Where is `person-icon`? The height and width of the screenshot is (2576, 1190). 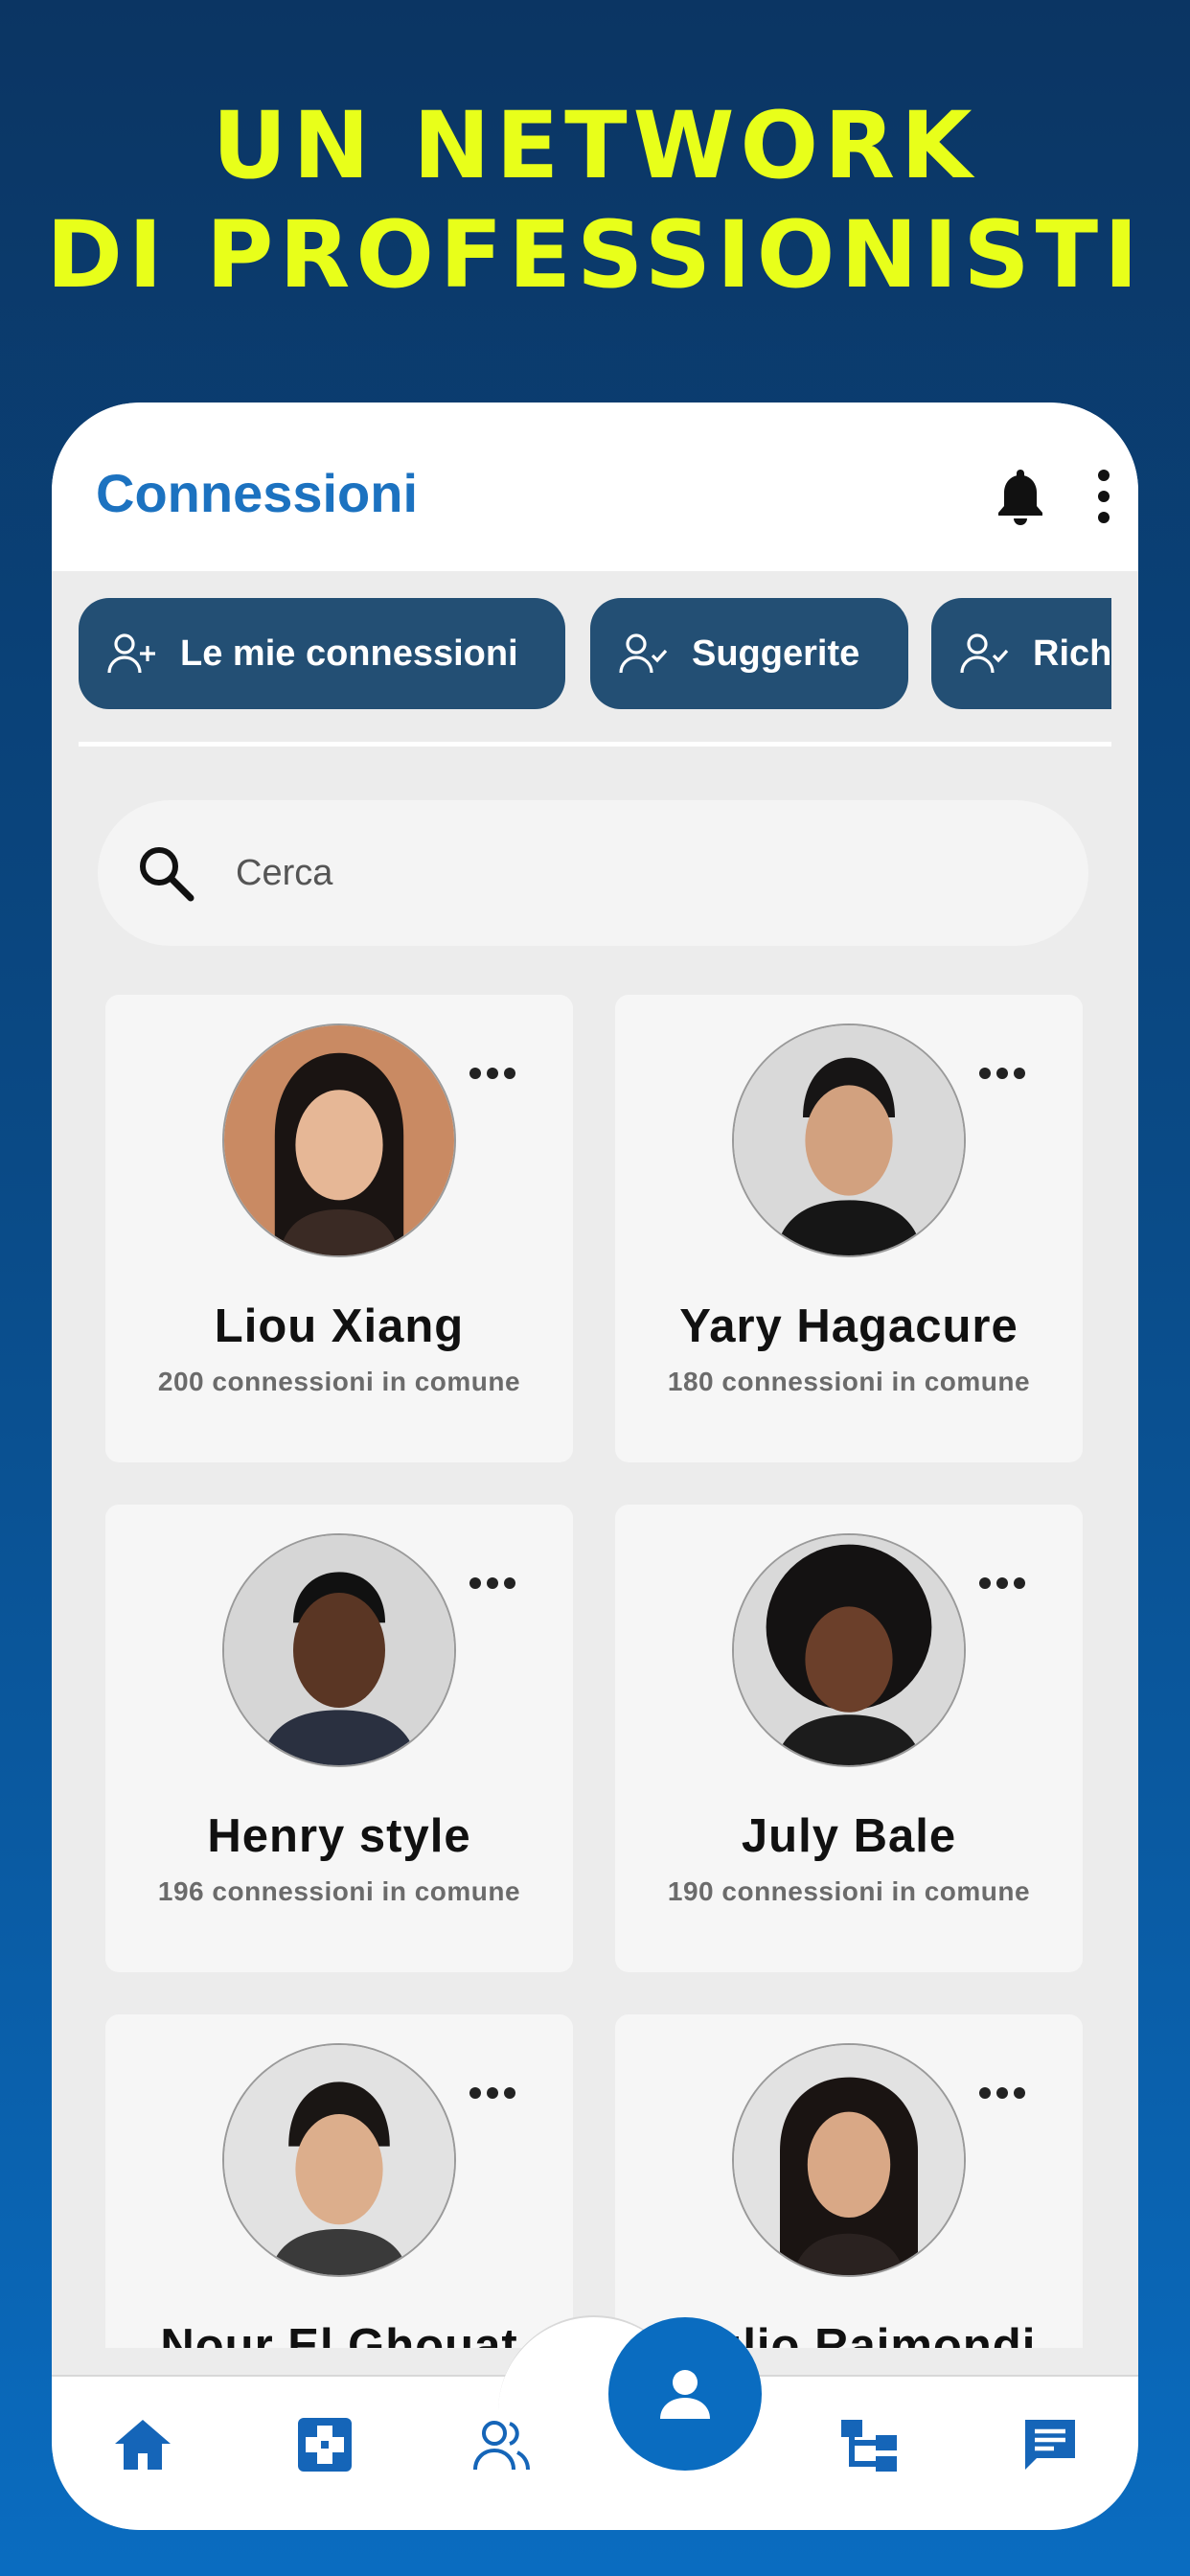 person-icon is located at coordinates (685, 2394).